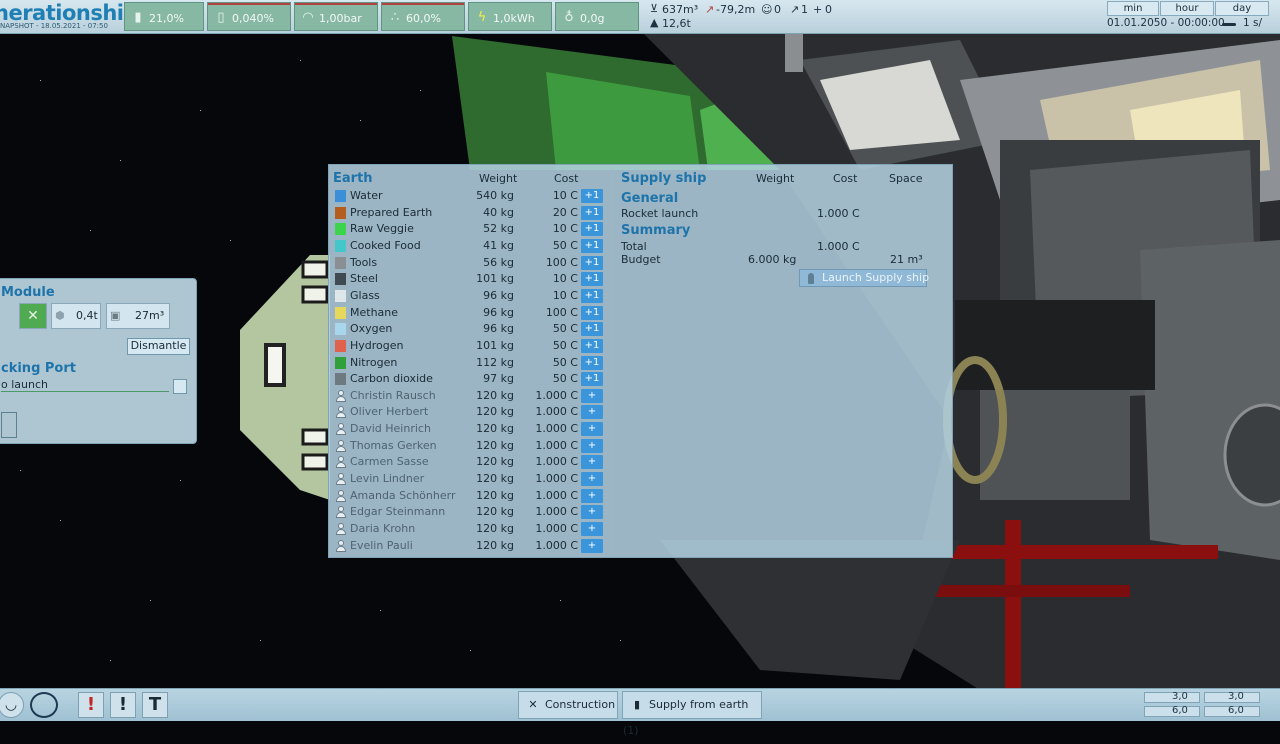  What do you see at coordinates (767, 9) in the screenshot?
I see `crew-icon: ☺` at bounding box center [767, 9].